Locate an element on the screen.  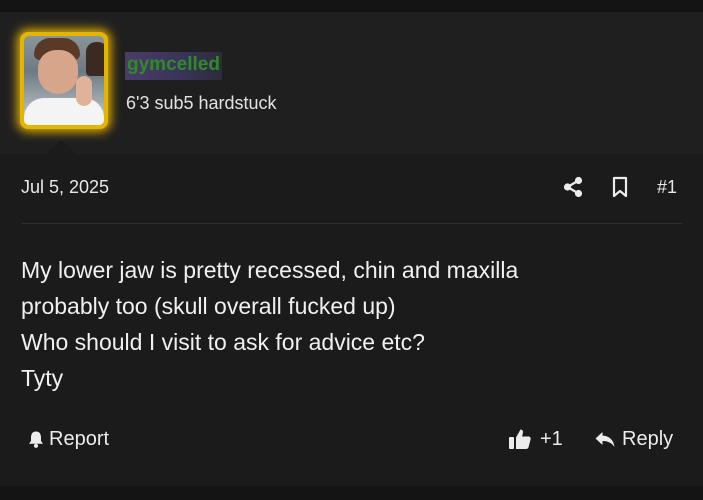
thumbs-up-icon is located at coordinates (520, 439).